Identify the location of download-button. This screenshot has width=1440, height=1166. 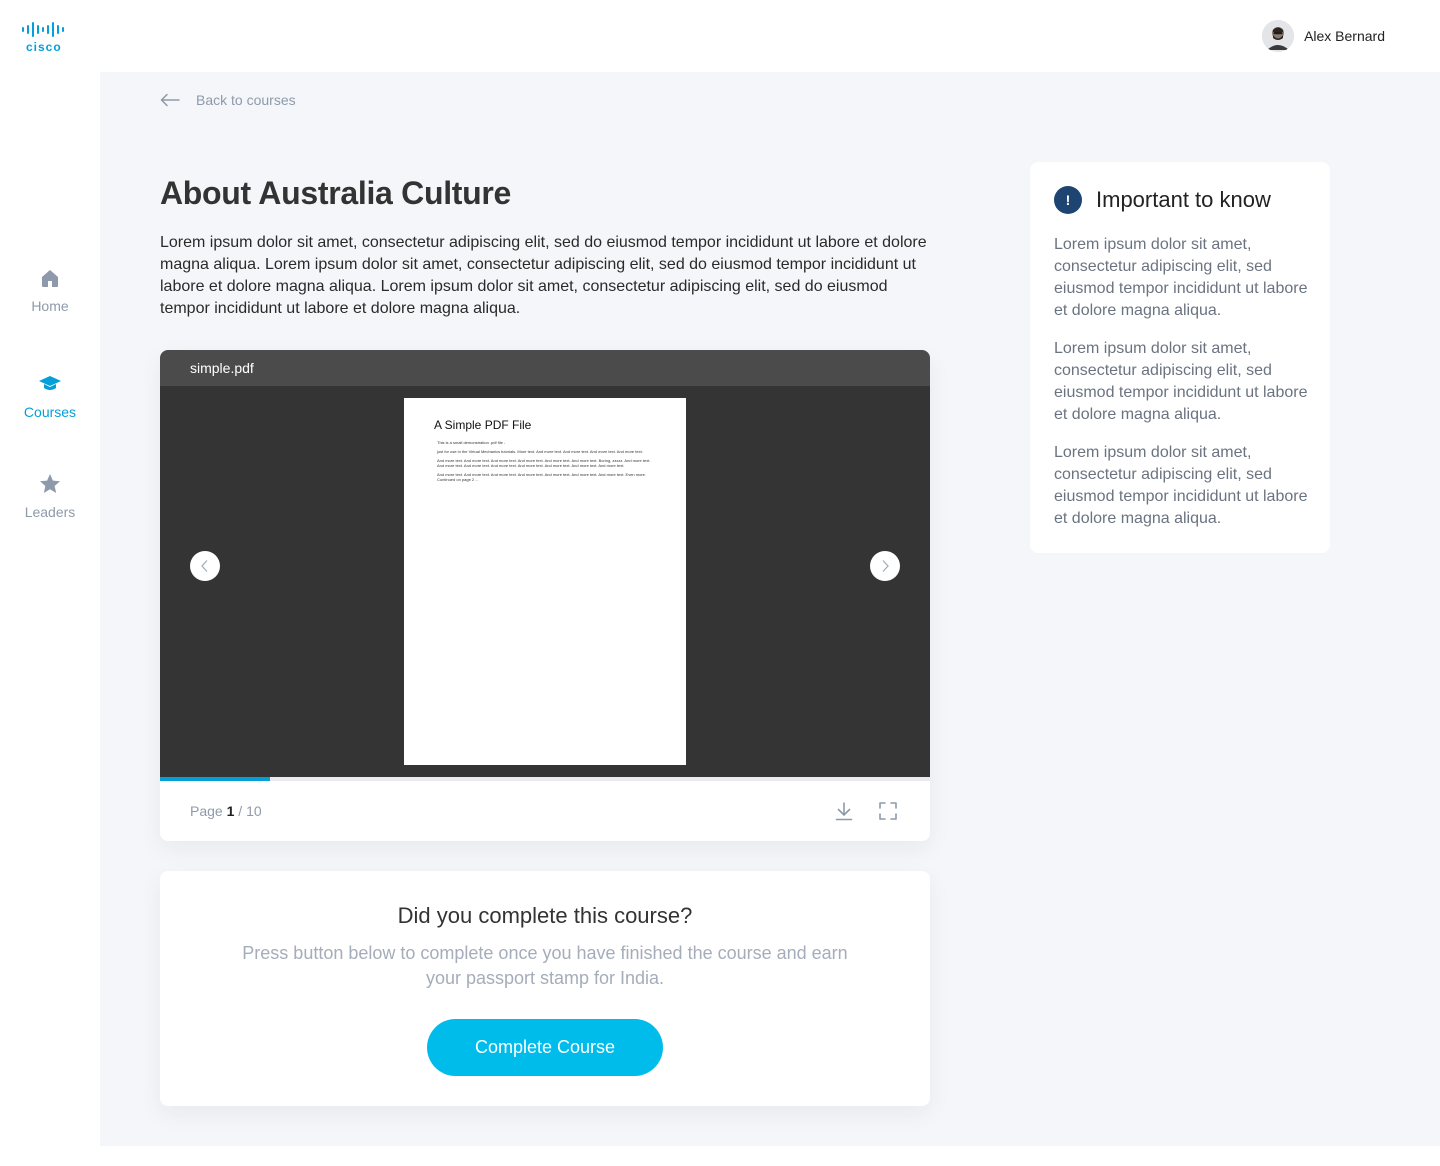
(844, 811).